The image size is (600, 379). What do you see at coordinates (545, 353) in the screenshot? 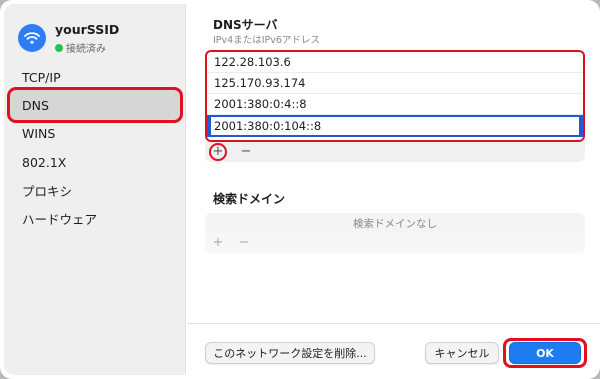
I see `ok-button: OK` at bounding box center [545, 353].